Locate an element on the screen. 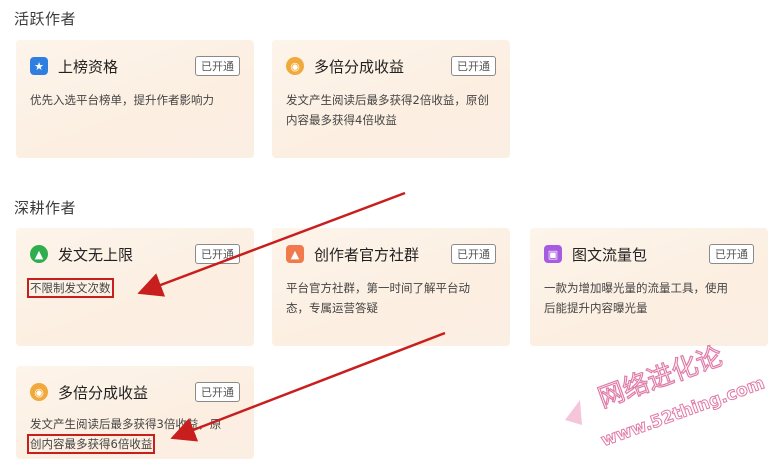 The image size is (768, 459). arrow-to-unlimited-posting is located at coordinates (271, 244).